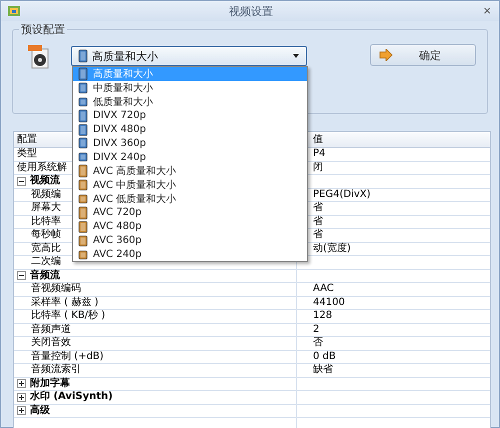 This screenshot has width=500, height=428. I want to click on property-value: 否, so click(318, 342).